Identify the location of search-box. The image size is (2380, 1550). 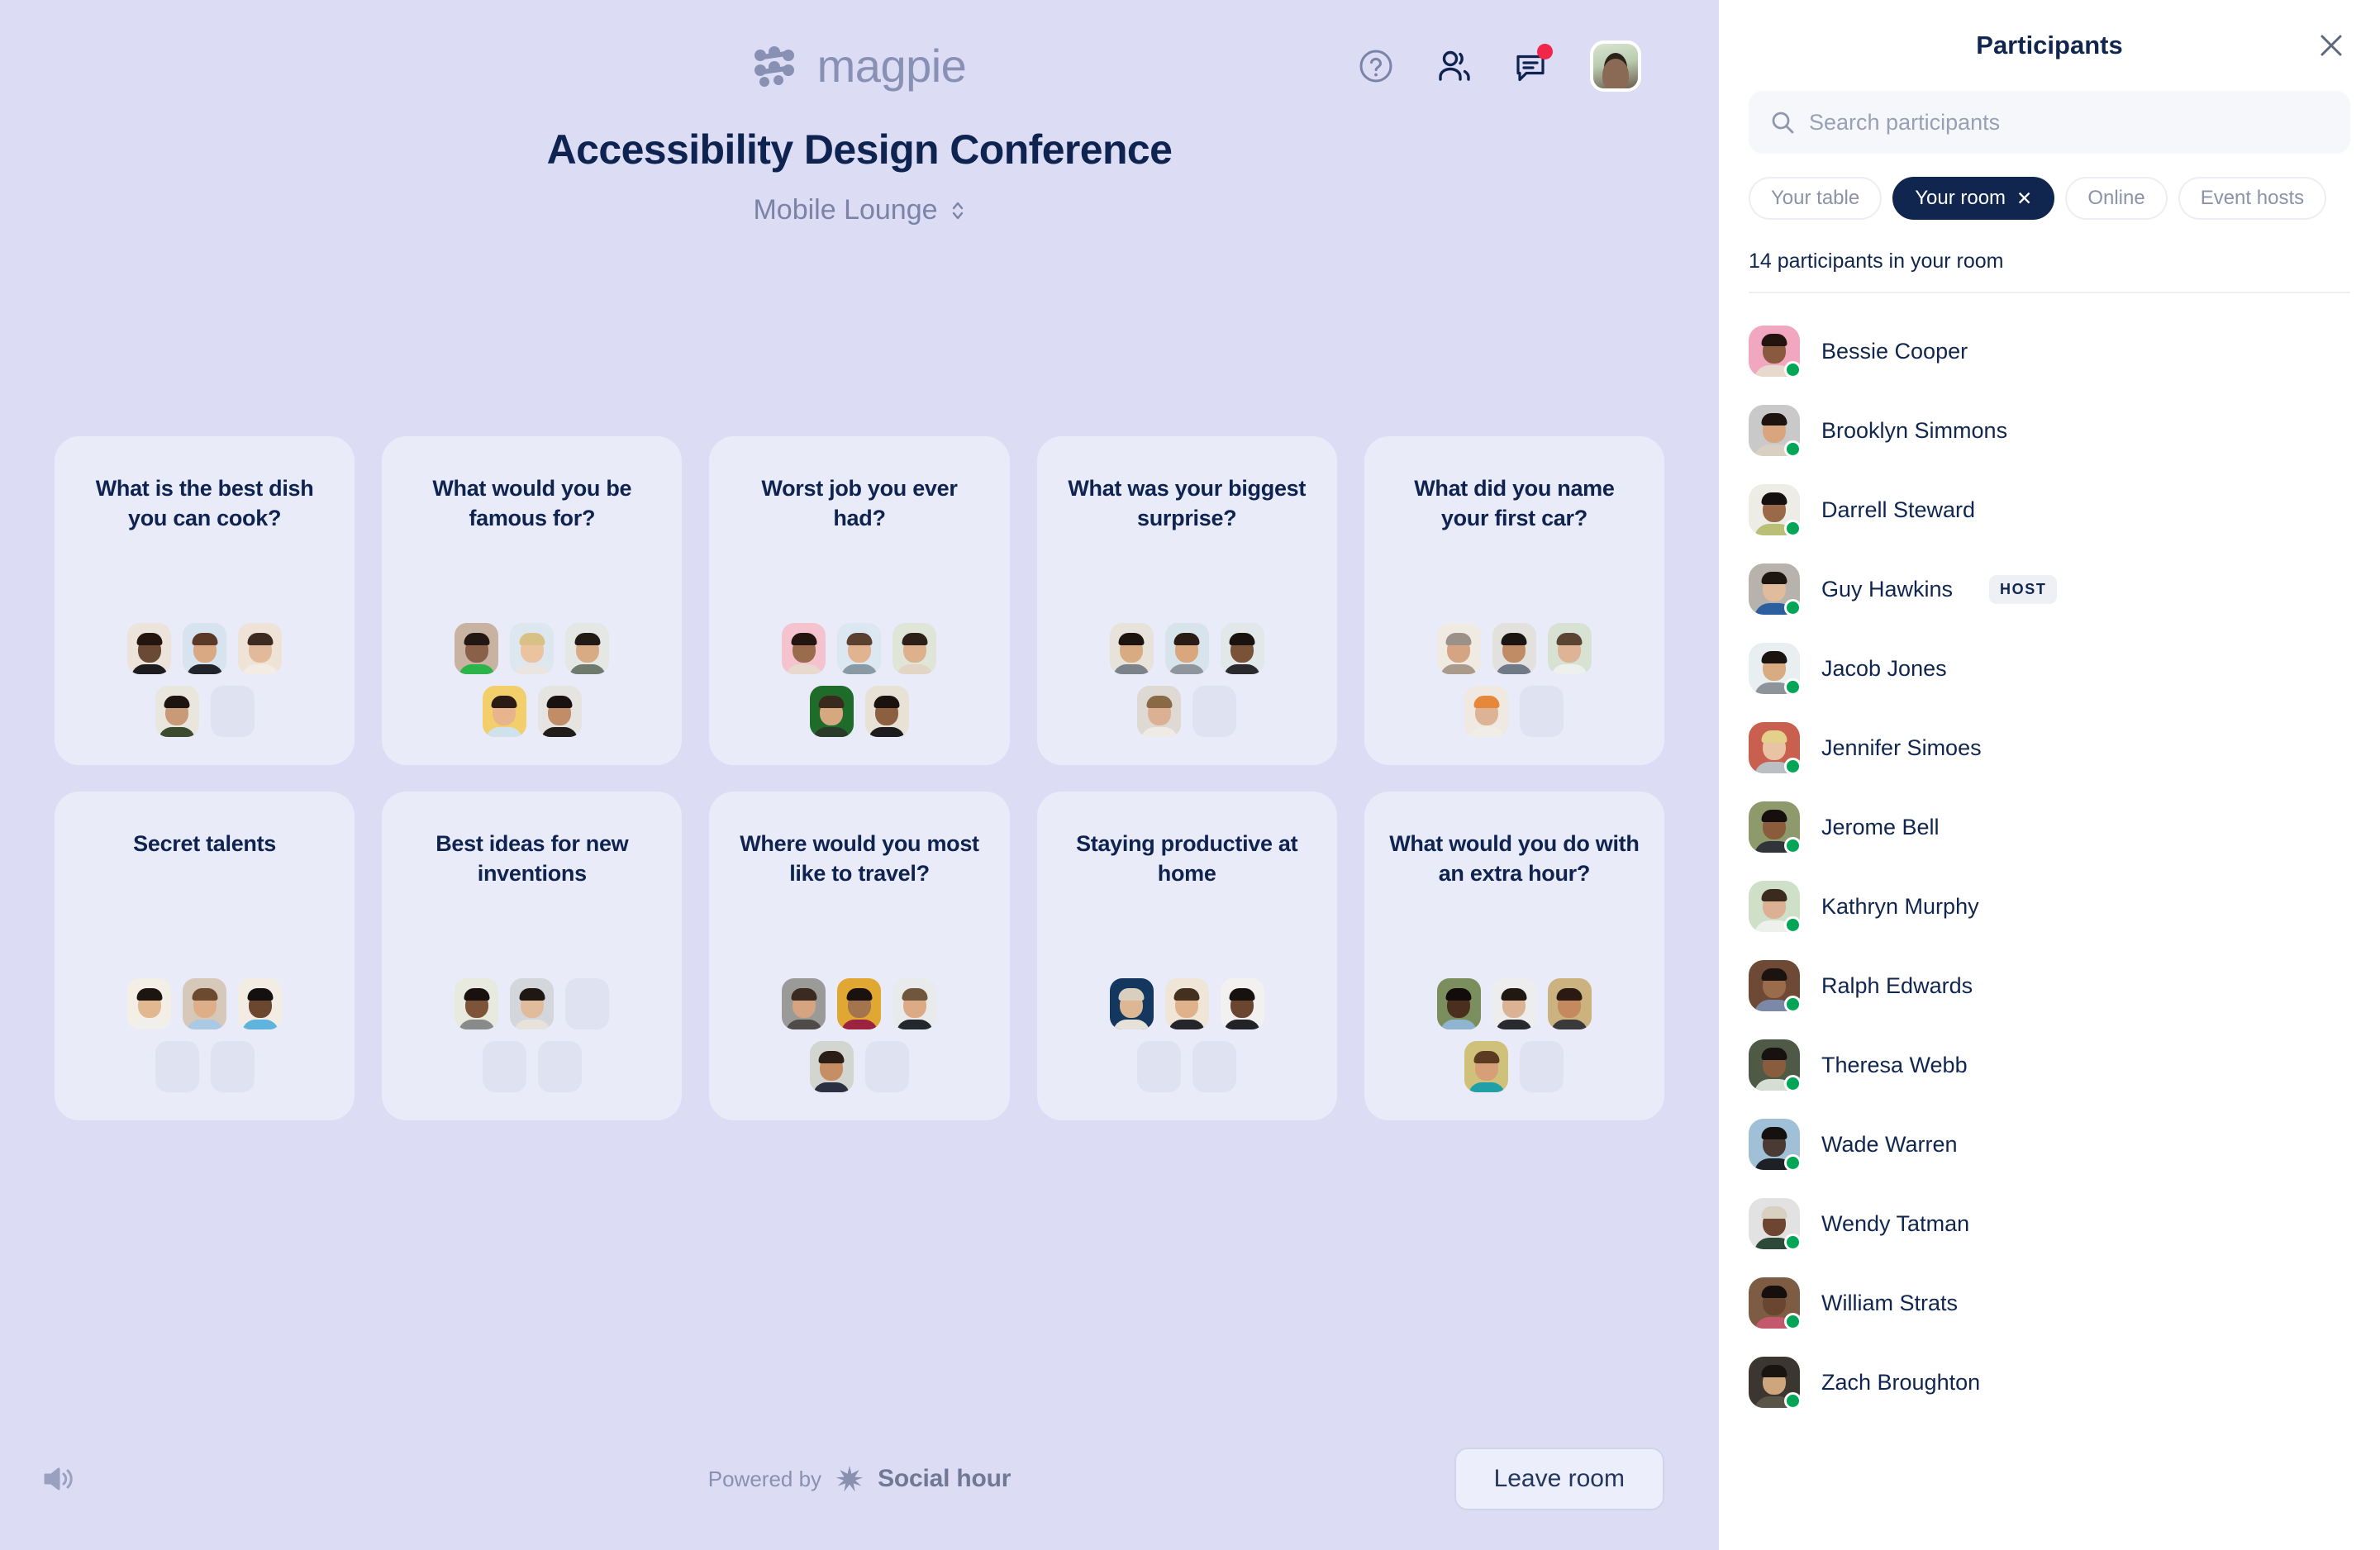
(2049, 122).